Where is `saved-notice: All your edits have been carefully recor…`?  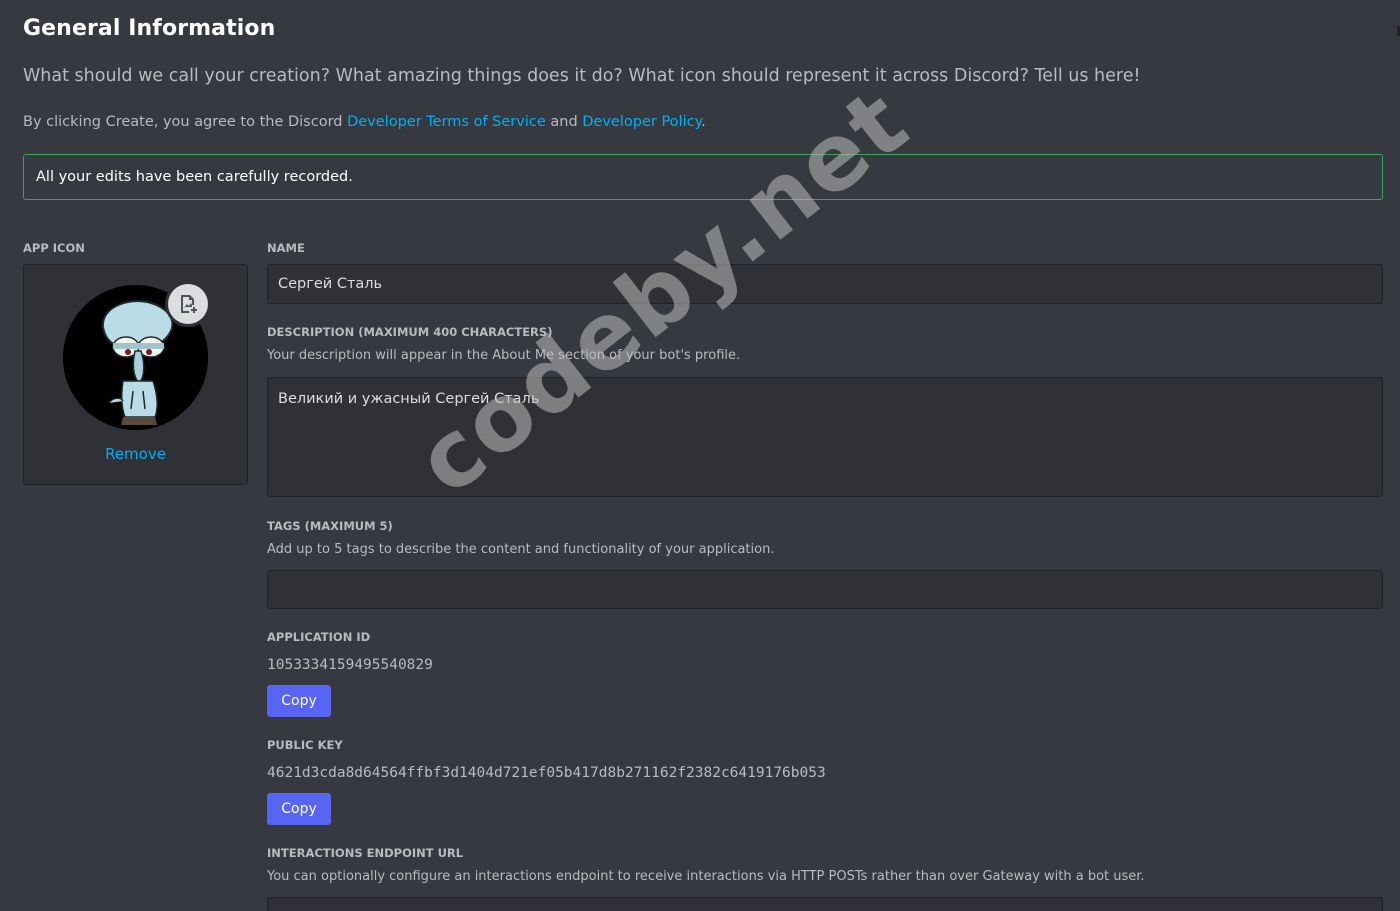
saved-notice: All your edits have been carefully recor… is located at coordinates (703, 177).